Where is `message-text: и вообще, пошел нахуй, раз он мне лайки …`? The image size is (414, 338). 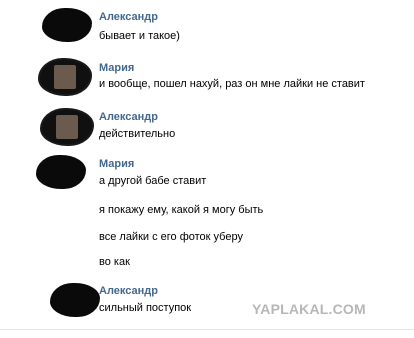
message-text: и вообще, пошел нахуй, раз он мне лайки … is located at coordinates (232, 84).